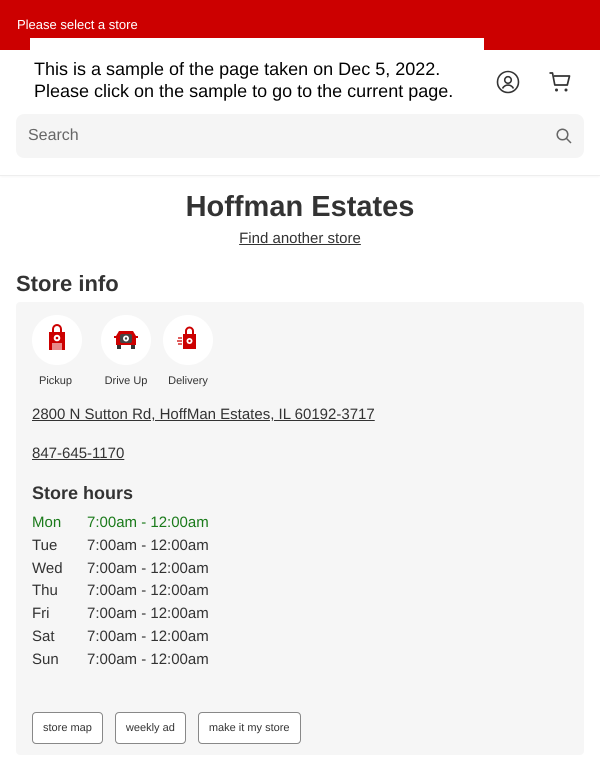 This screenshot has width=600, height=768. Describe the element at coordinates (564, 136) in the screenshot. I see `search-icon` at that location.